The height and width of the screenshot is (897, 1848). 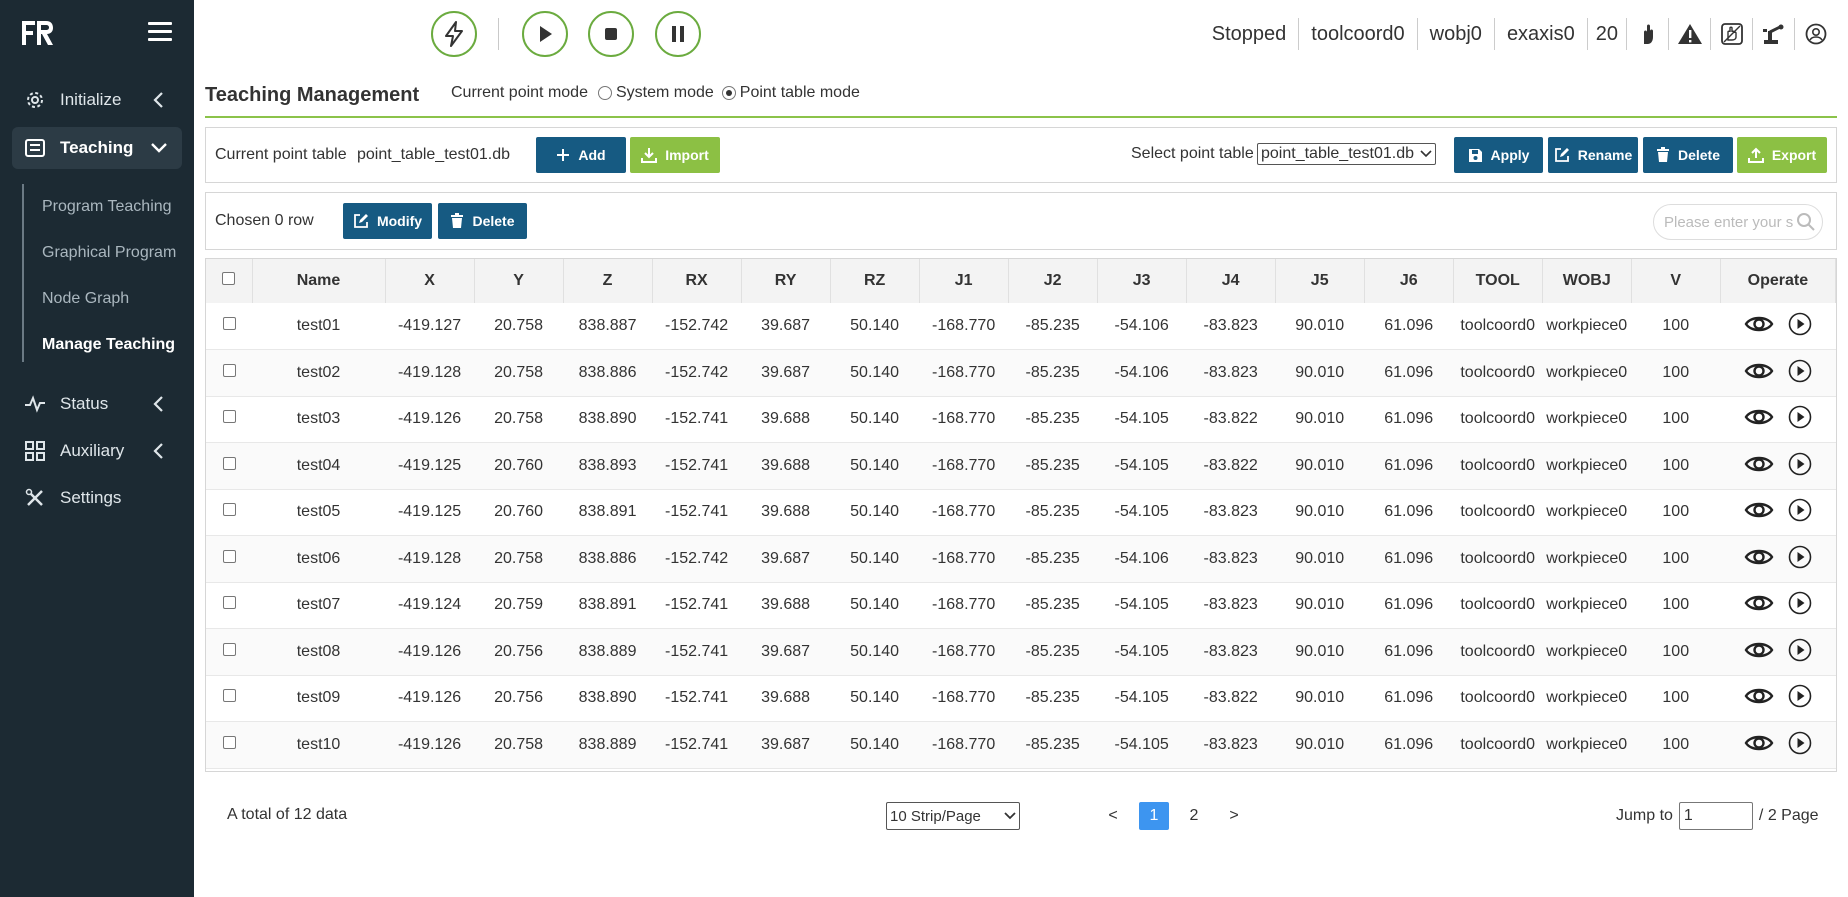 I want to click on chevron-left-icon, so click(x=159, y=451).